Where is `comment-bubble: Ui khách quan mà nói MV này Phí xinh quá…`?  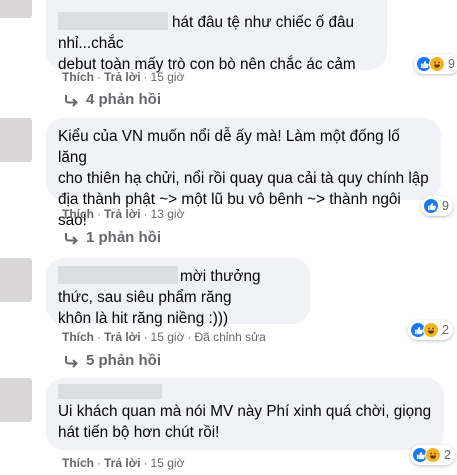
comment-bubble: Ui khách quan mà nói MV này Phí xinh quá… is located at coordinates (245, 414).